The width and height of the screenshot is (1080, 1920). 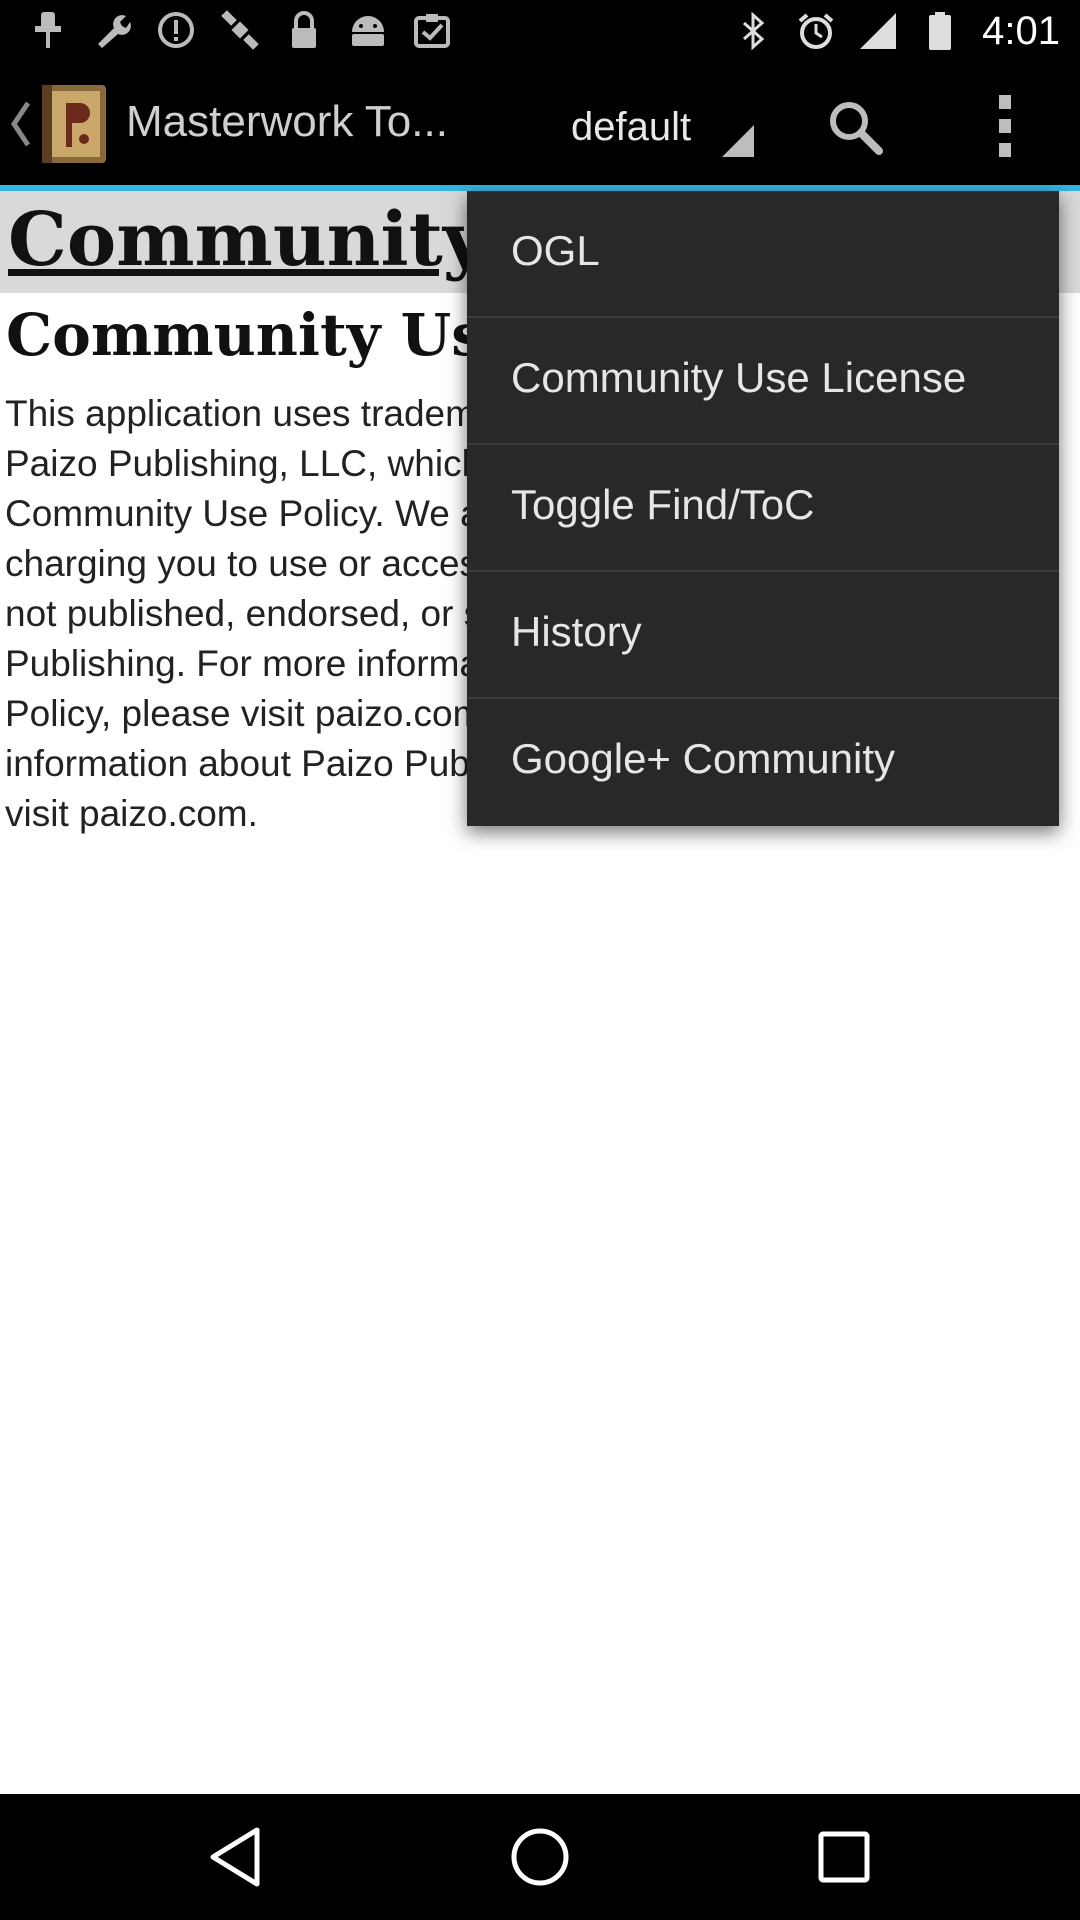 I want to click on bluetooth-icon, so click(x=754, y=31).